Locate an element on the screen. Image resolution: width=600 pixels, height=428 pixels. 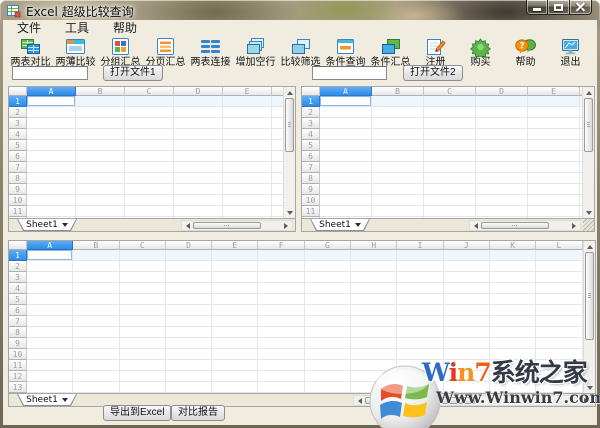
cell-K10 is located at coordinates (513, 354).